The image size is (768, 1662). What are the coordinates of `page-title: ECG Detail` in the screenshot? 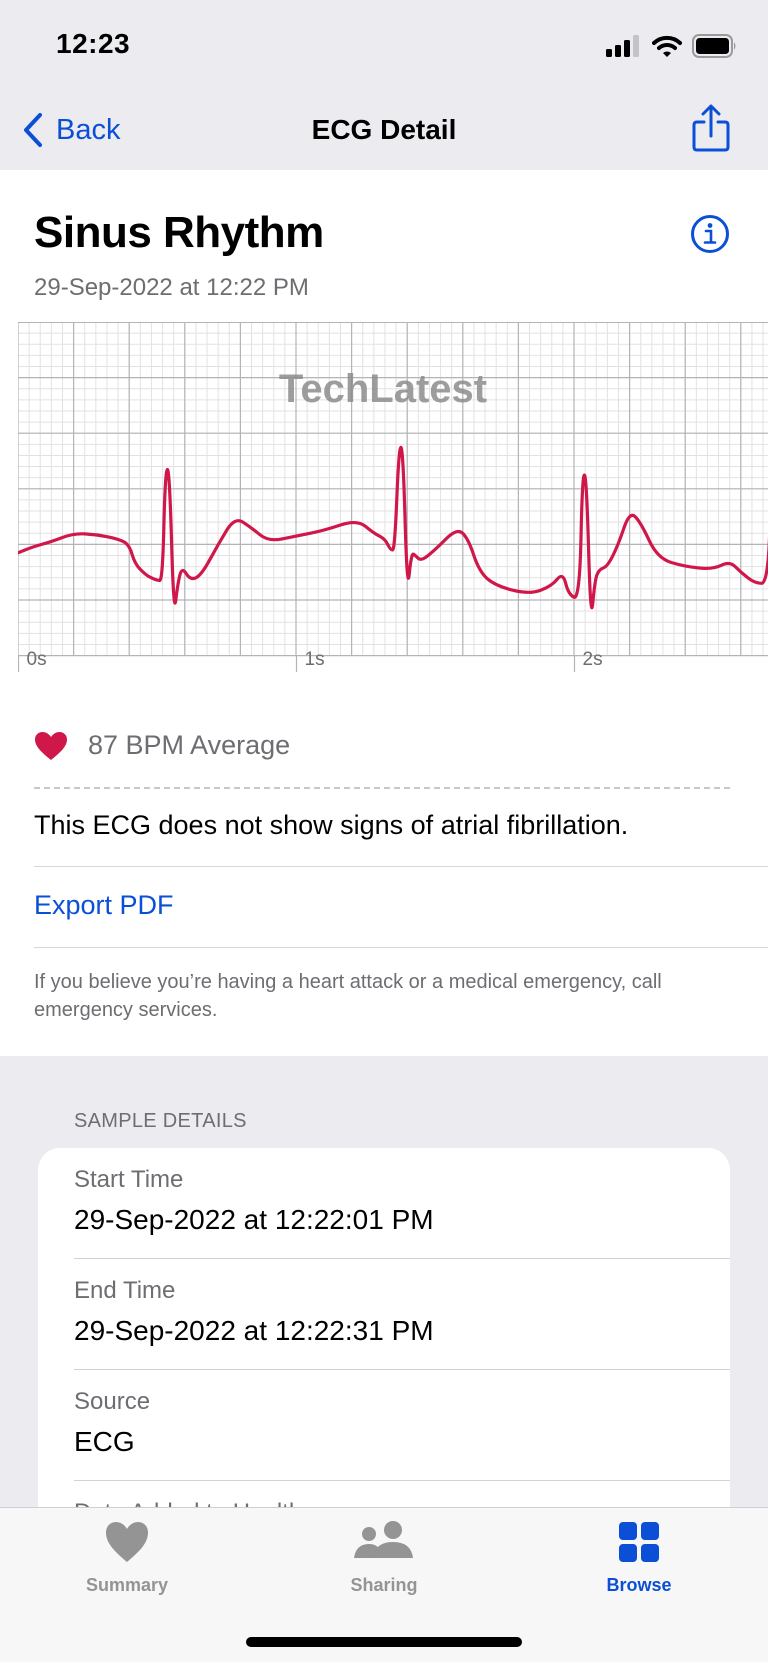 It's located at (384, 129).